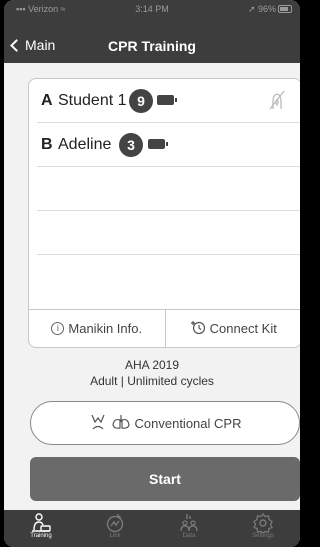 This screenshot has height=547, width=320. What do you see at coordinates (141, 101) in the screenshot?
I see `compression-count-badge: 9` at bounding box center [141, 101].